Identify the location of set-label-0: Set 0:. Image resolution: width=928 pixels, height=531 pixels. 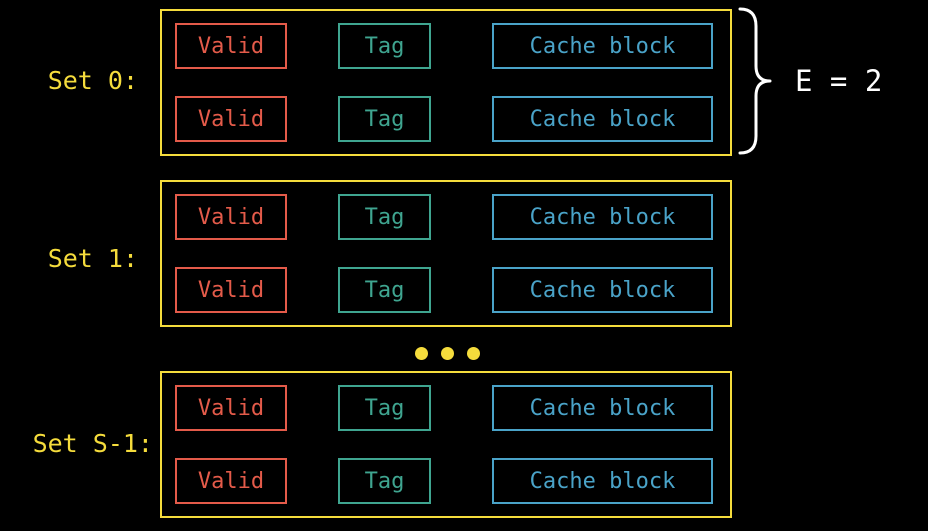
(92, 80).